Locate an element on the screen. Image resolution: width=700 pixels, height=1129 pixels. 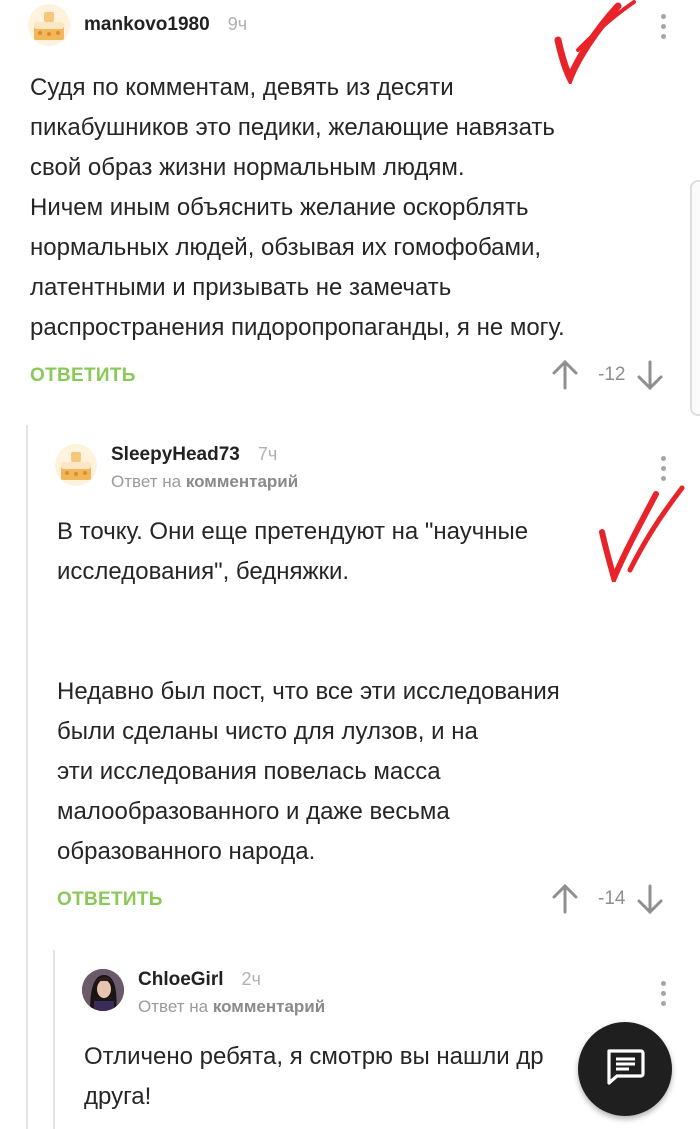
comment-3-header: ChloeGirl 2ч Ответ на комментарий is located at coordinates (203, 993).